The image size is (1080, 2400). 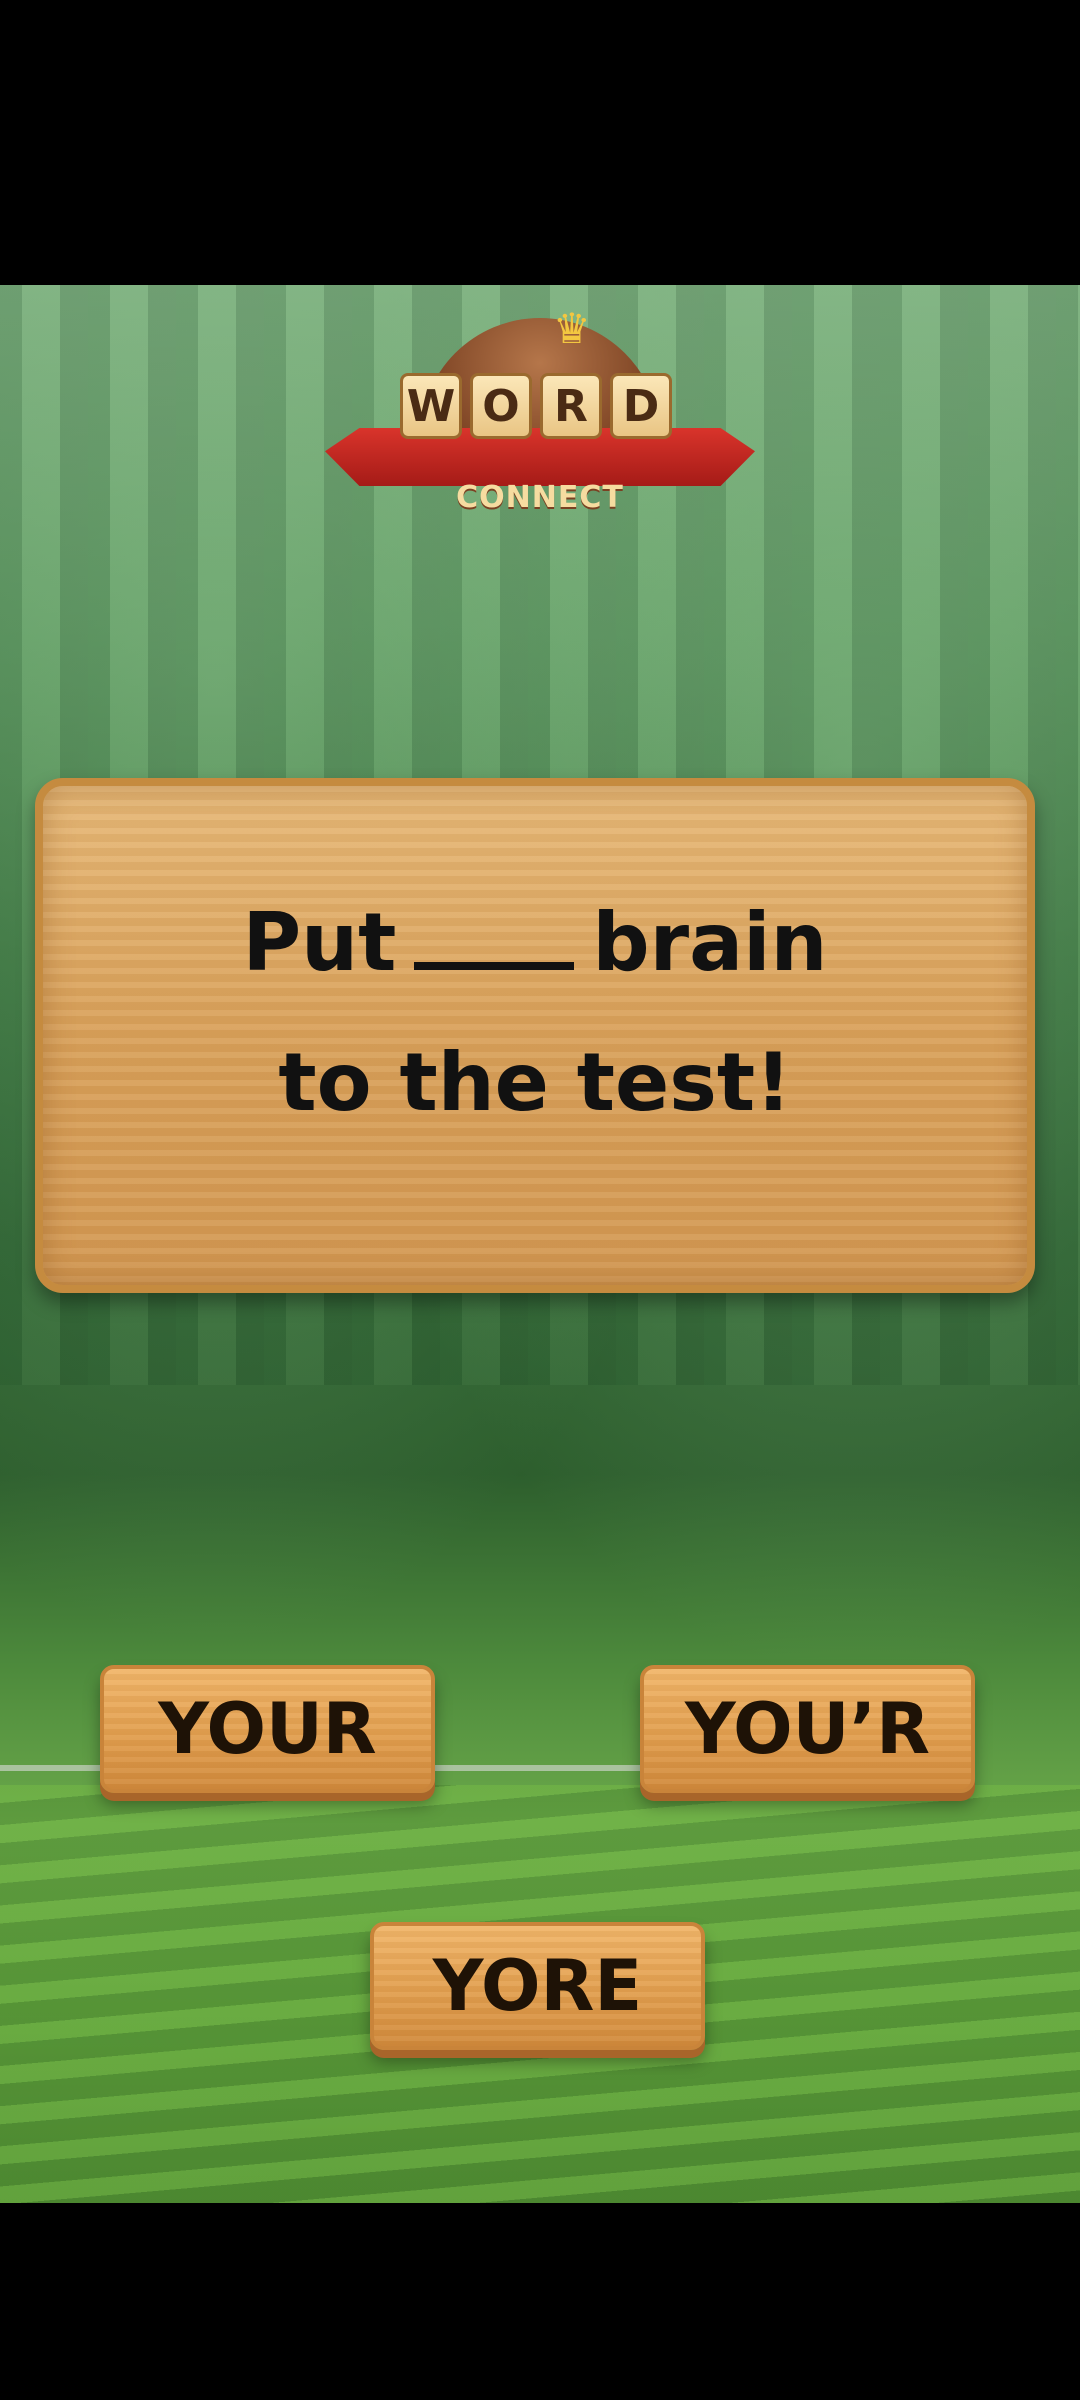 I want to click on logo-tile: O, so click(x=501, y=406).